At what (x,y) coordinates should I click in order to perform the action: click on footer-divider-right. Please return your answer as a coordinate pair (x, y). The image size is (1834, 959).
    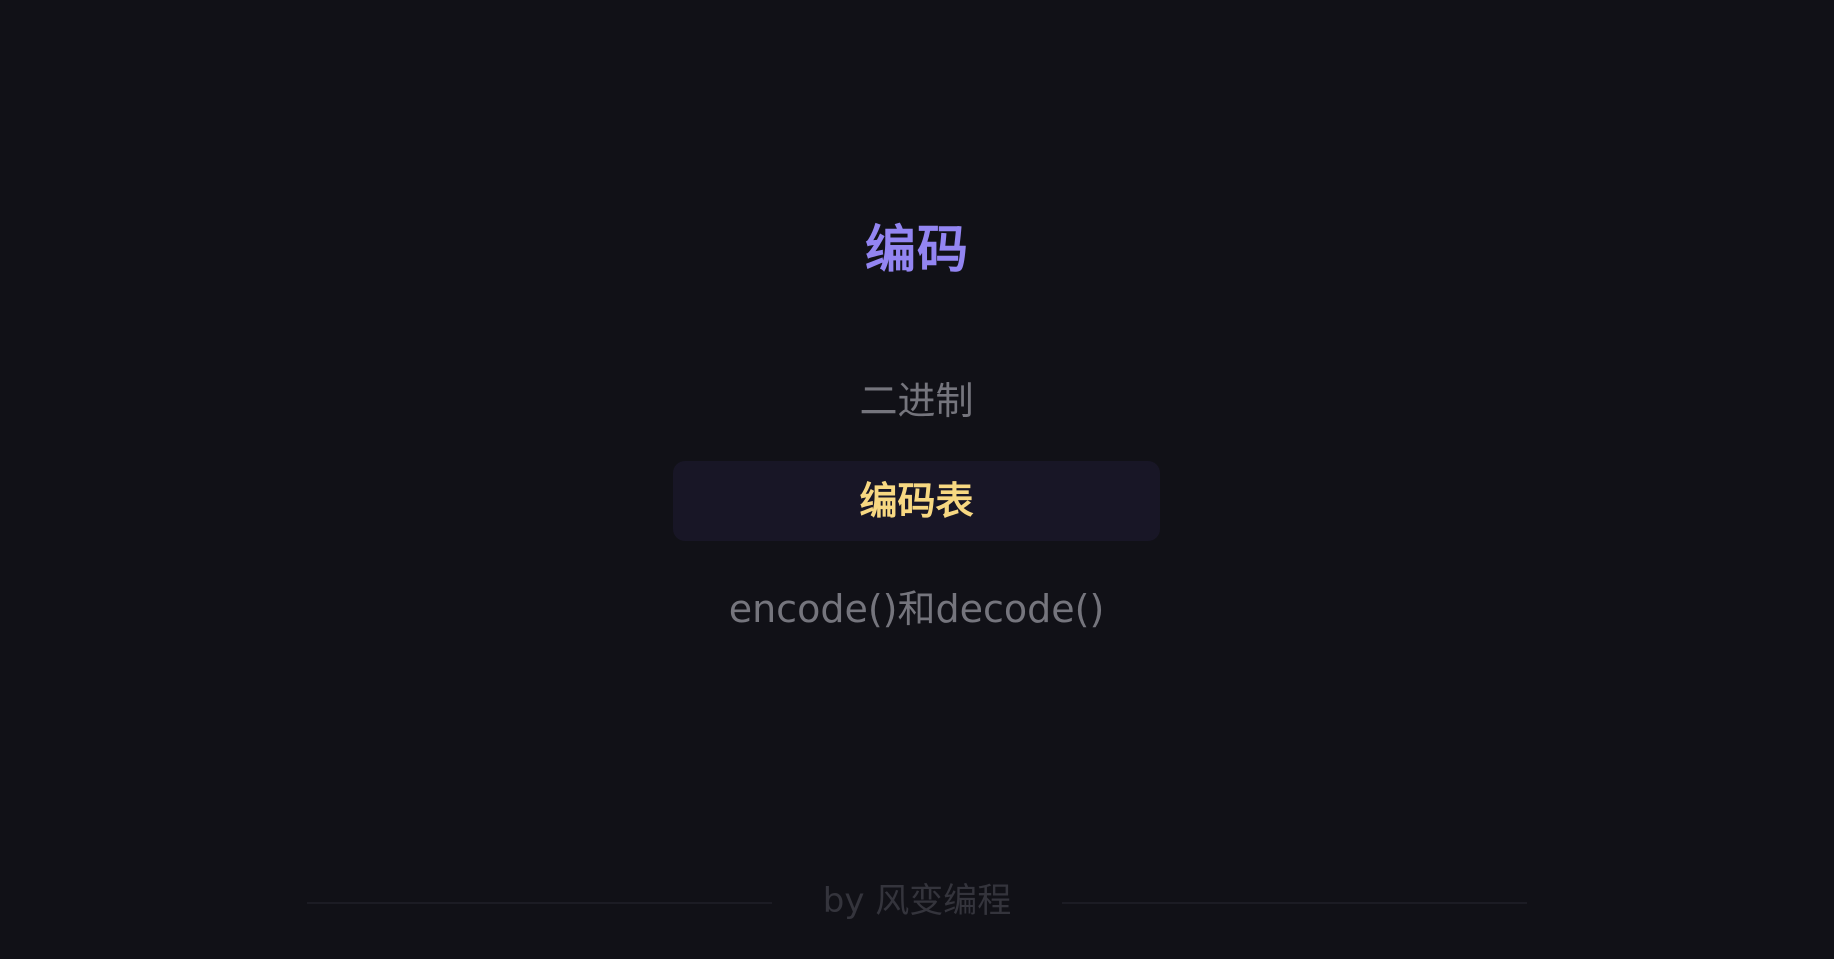
    Looking at the image, I should click on (1294, 903).